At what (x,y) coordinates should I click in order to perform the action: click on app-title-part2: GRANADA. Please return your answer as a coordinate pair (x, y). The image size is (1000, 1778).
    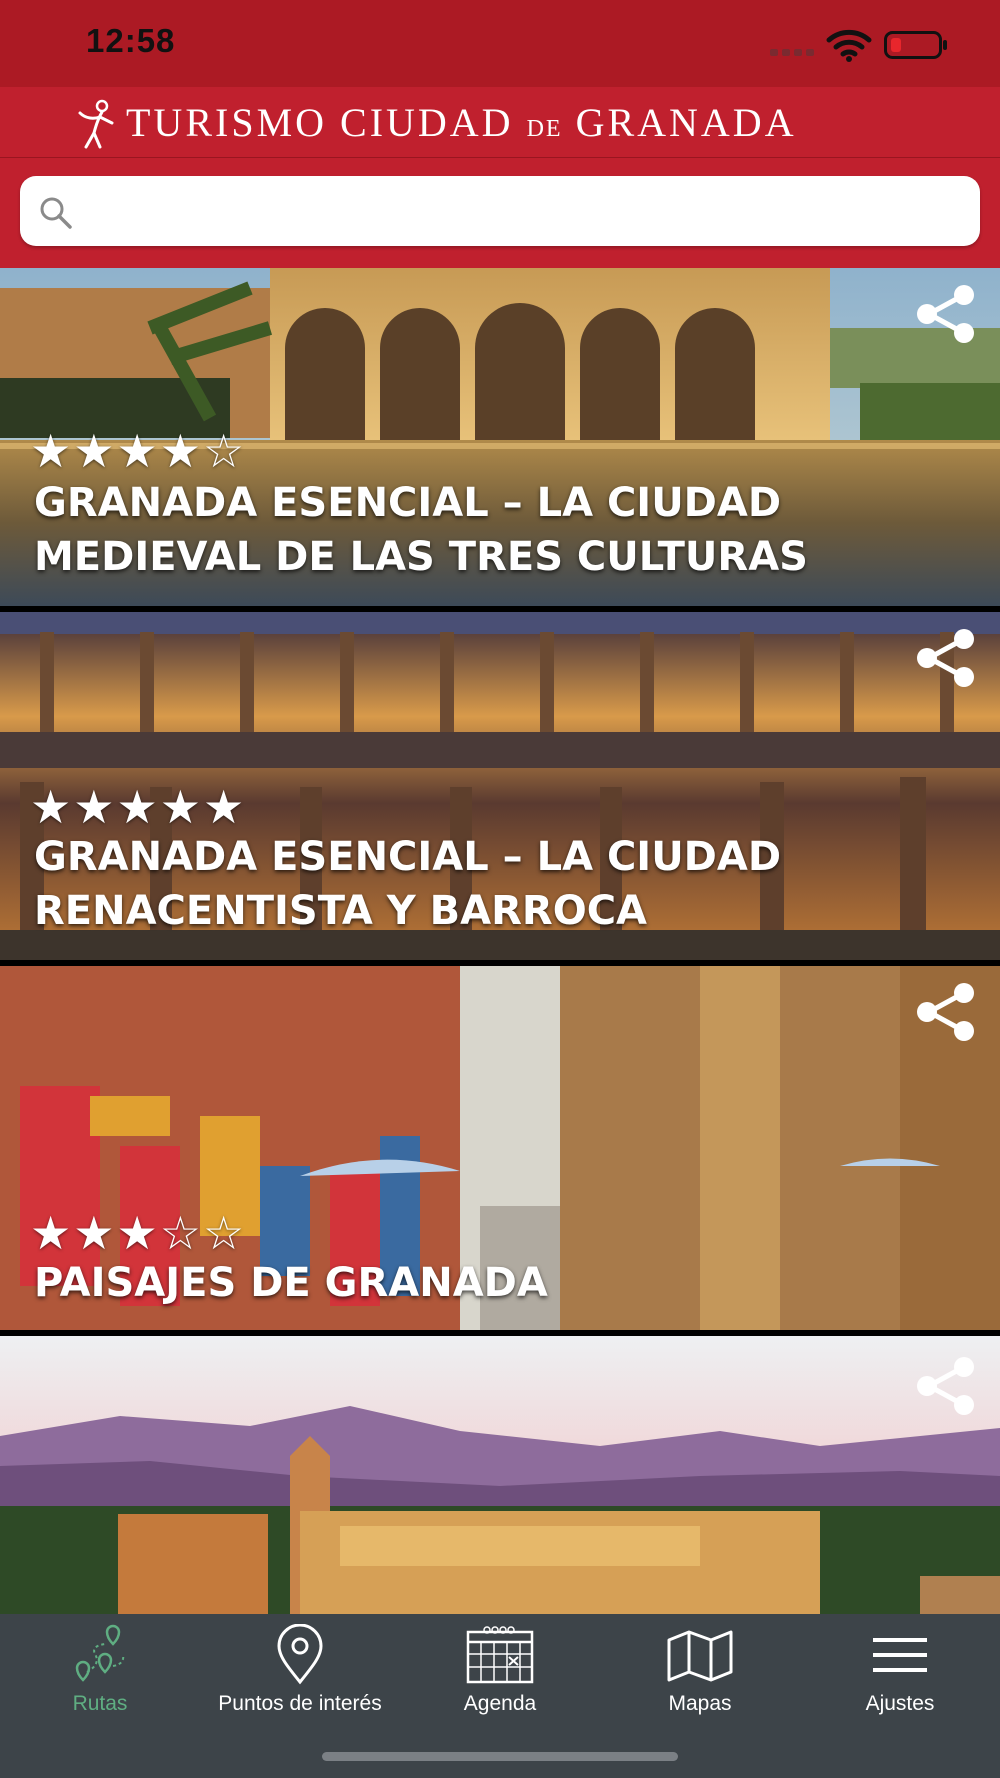
    Looking at the image, I should click on (679, 122).